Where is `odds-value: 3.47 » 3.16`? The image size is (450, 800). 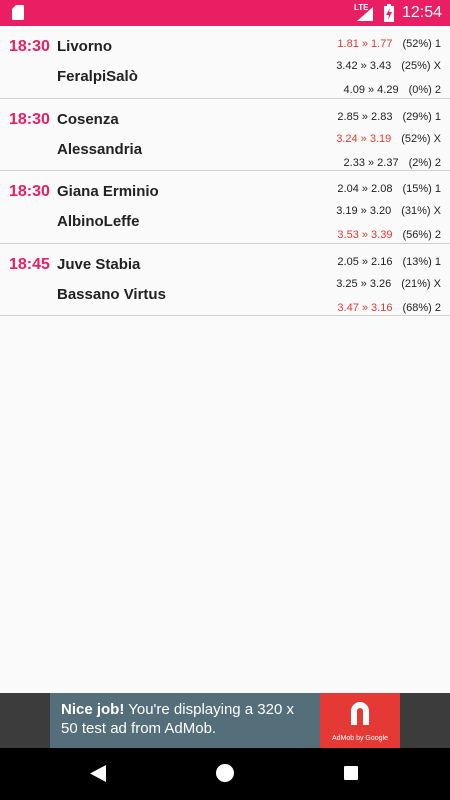 odds-value: 3.47 » 3.16 is located at coordinates (365, 307).